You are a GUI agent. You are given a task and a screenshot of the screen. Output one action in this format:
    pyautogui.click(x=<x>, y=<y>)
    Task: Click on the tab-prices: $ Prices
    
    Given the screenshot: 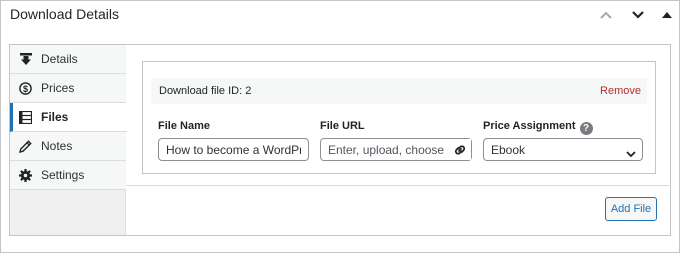 What is the action you would take?
    pyautogui.click(x=68, y=88)
    